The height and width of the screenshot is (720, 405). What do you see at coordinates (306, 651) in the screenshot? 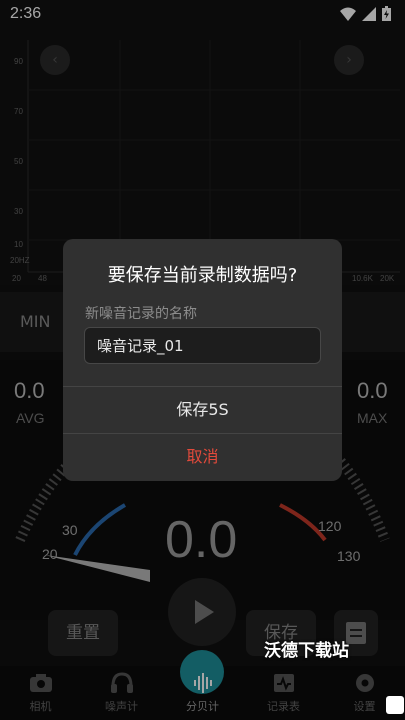
I see `watermark: 沃德下载站` at bounding box center [306, 651].